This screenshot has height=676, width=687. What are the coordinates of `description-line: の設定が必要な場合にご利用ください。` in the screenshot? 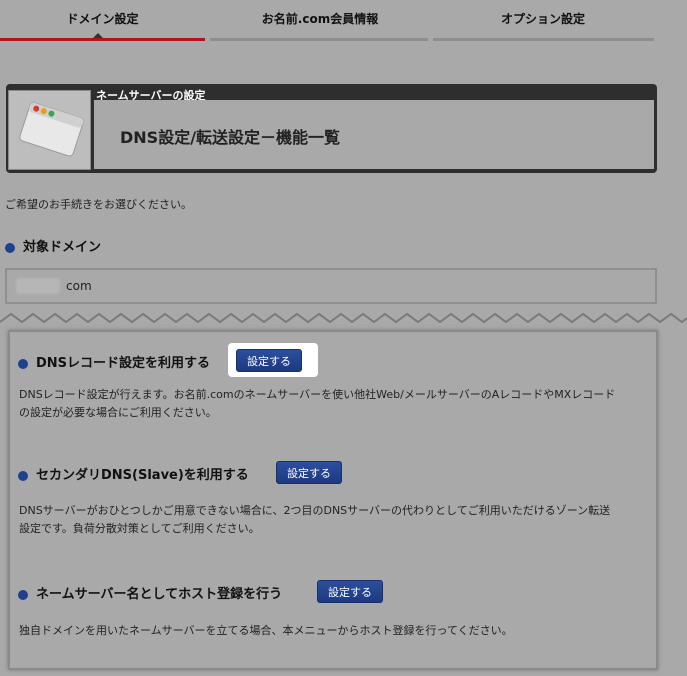 It's located at (118, 412).